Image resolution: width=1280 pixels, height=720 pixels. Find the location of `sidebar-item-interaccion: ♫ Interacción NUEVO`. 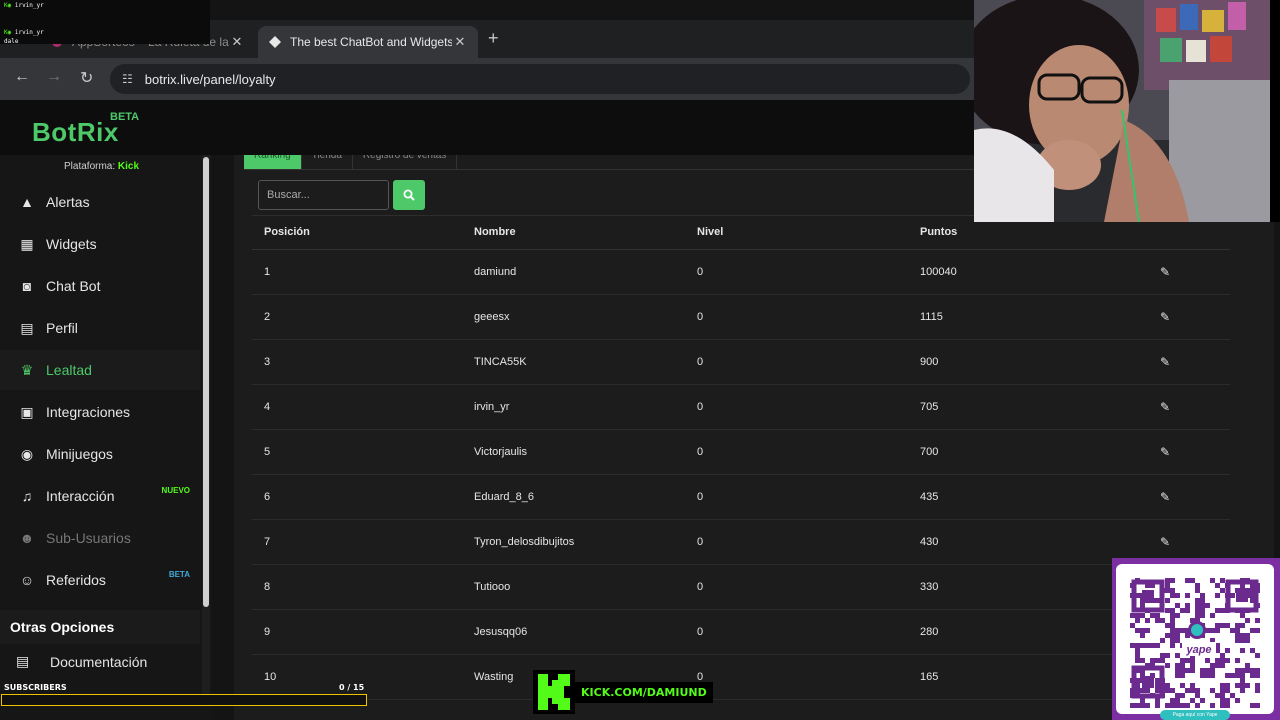

sidebar-item-interaccion: ♫ Interacción NUEVO is located at coordinates (100, 496).